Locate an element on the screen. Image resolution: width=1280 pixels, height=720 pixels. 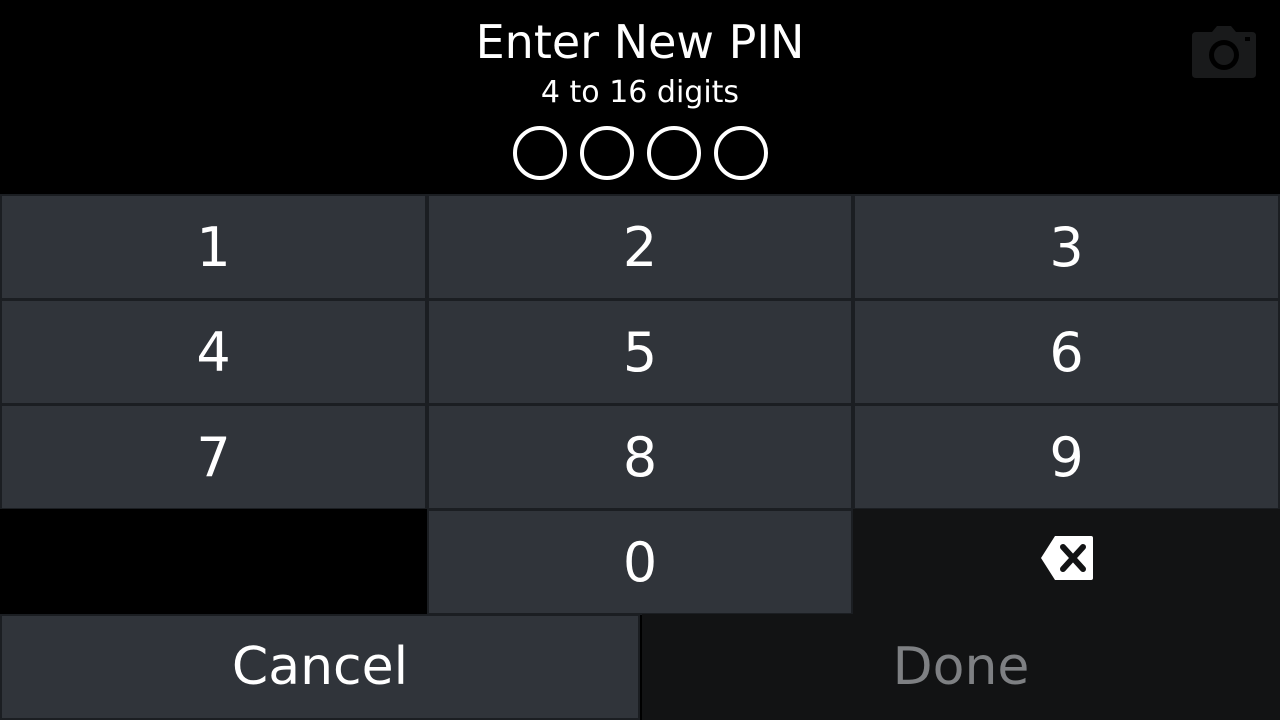
key-8: 8 is located at coordinates (640, 457).